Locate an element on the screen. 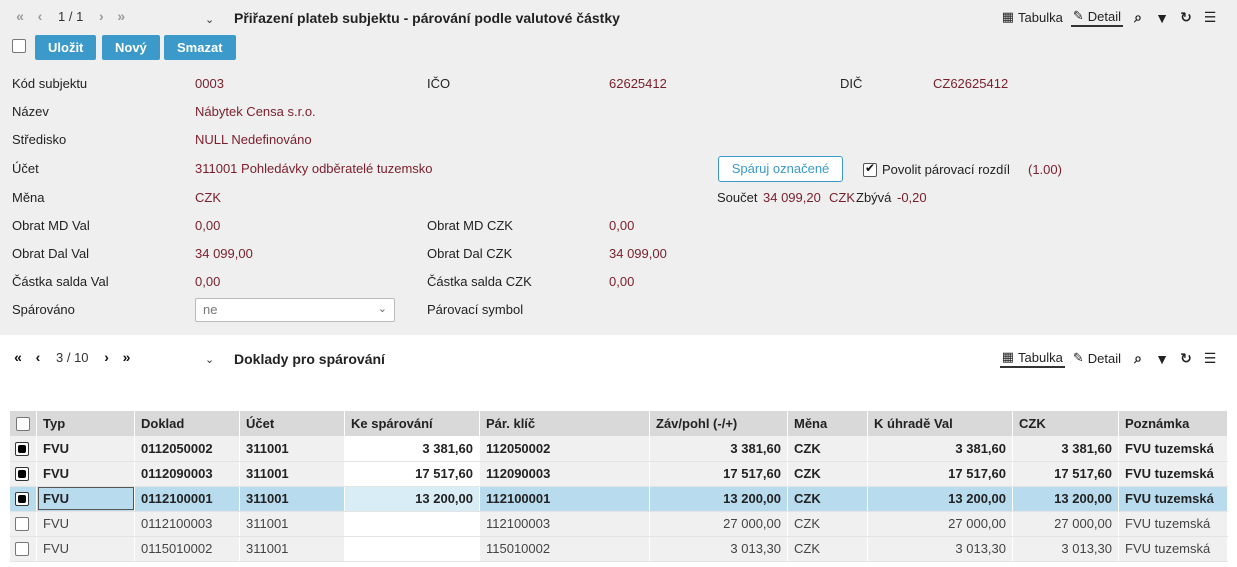 The image size is (1237, 567). column-header: CZK is located at coordinates (1065, 423).